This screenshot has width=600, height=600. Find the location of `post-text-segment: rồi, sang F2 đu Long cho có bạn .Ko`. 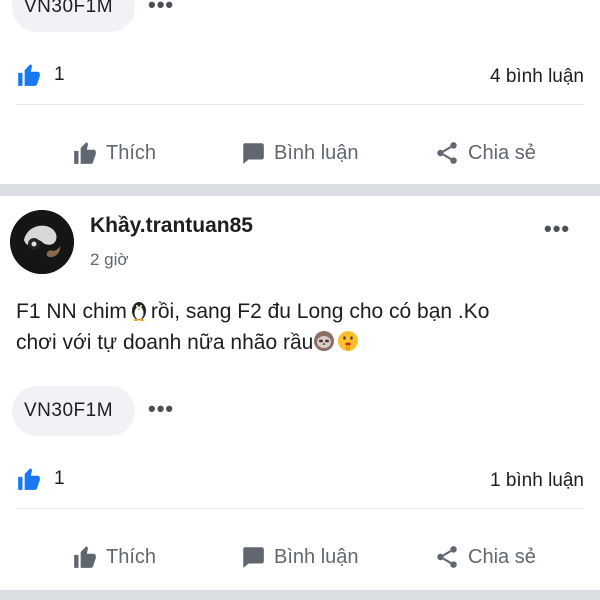

post-text-segment: rồi, sang F2 đu Long cho có bạn .Ko is located at coordinates (320, 311).